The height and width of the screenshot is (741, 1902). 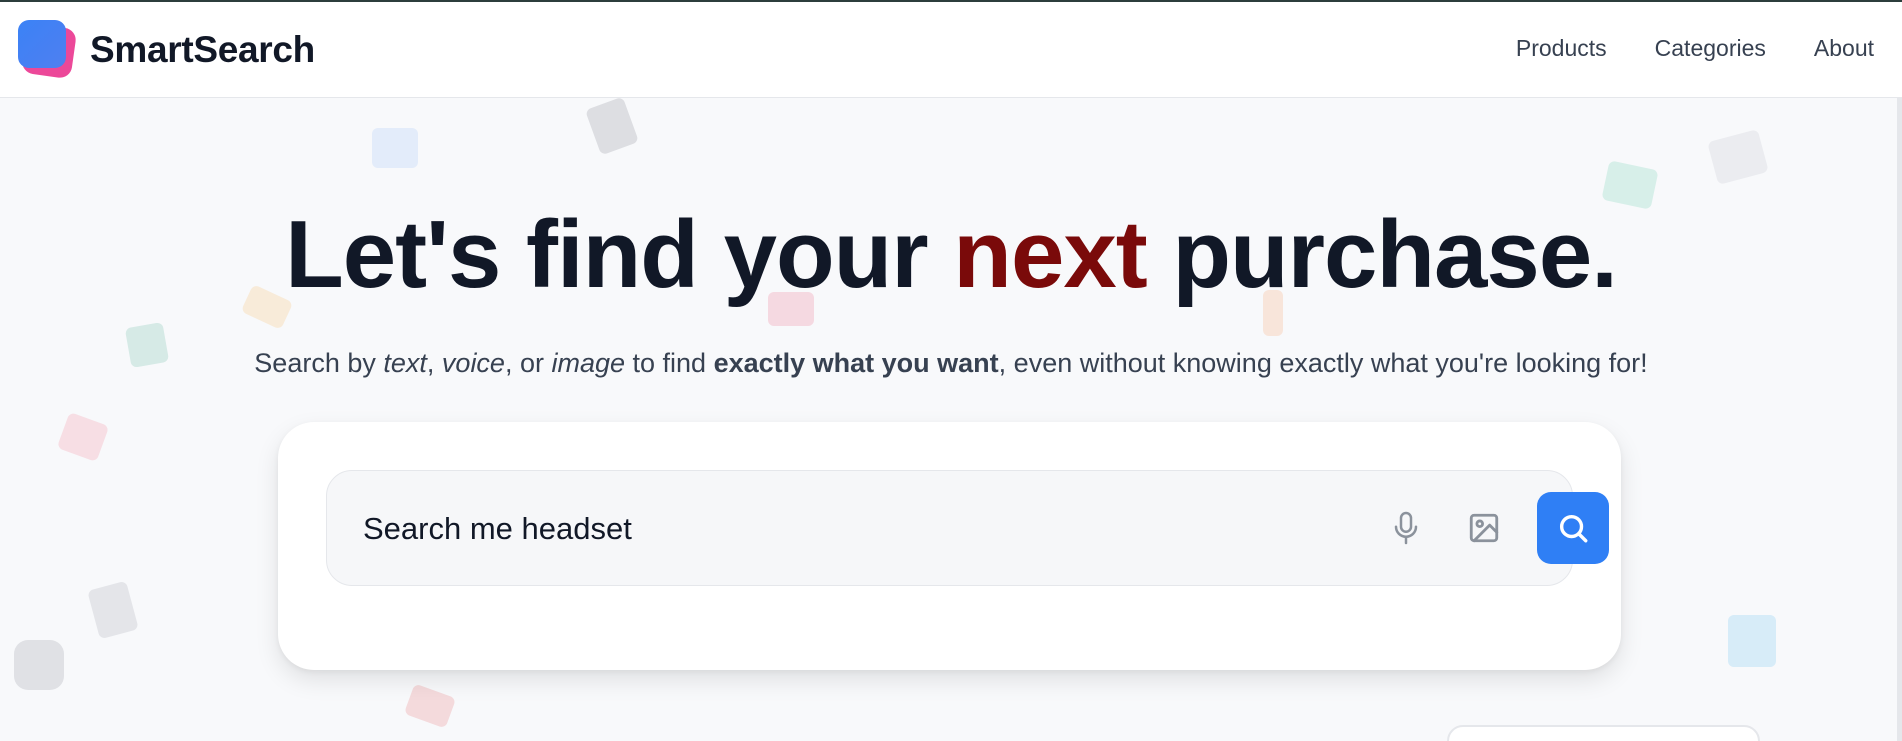 I want to click on main-nav: Products Categories About, so click(x=1695, y=48).